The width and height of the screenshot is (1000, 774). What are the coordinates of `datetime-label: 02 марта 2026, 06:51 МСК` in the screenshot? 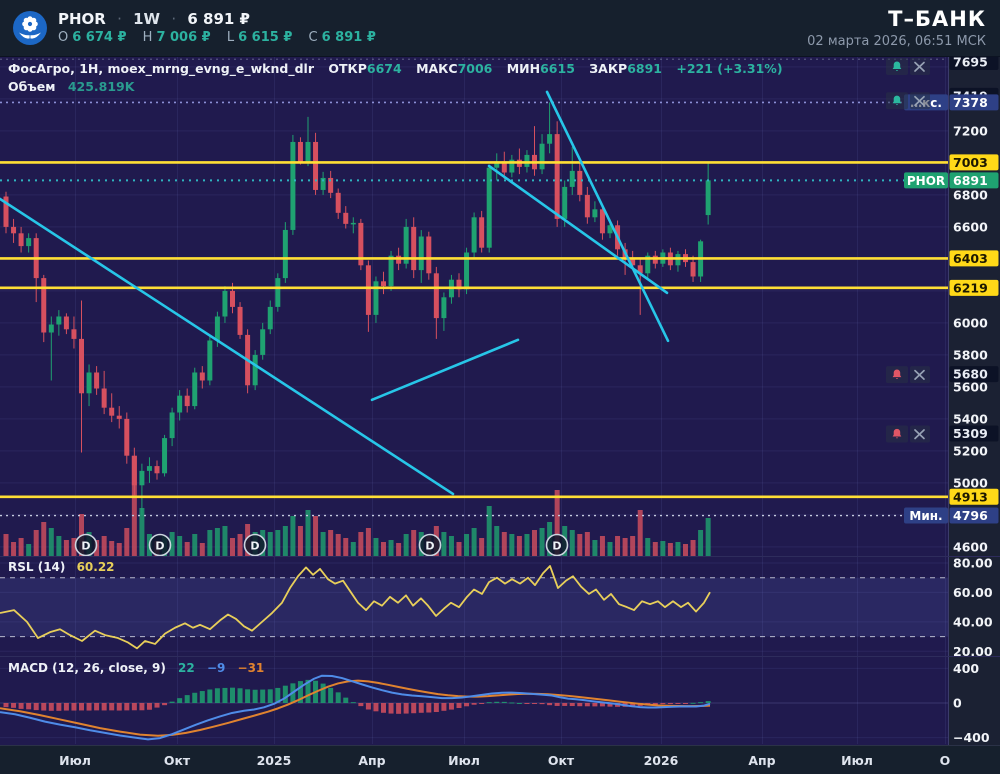 It's located at (896, 41).